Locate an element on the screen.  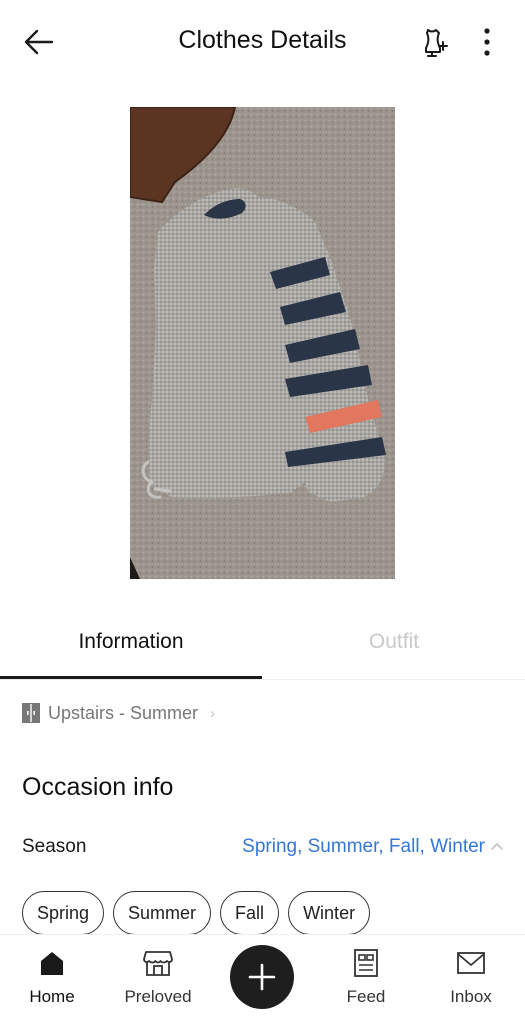
closet-icon is located at coordinates (31, 713).